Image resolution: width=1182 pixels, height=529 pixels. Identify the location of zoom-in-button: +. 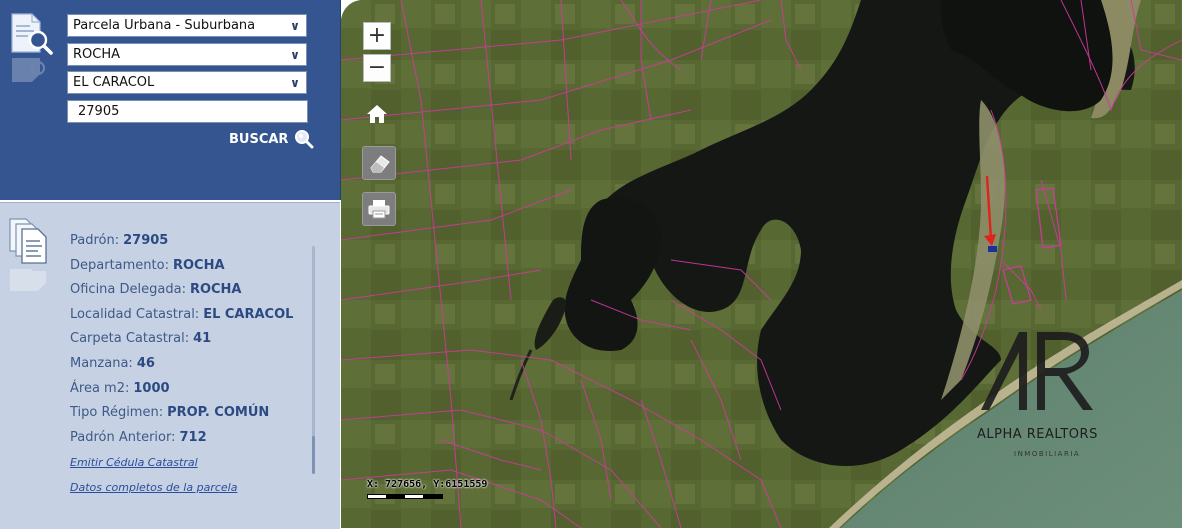
(377, 36).